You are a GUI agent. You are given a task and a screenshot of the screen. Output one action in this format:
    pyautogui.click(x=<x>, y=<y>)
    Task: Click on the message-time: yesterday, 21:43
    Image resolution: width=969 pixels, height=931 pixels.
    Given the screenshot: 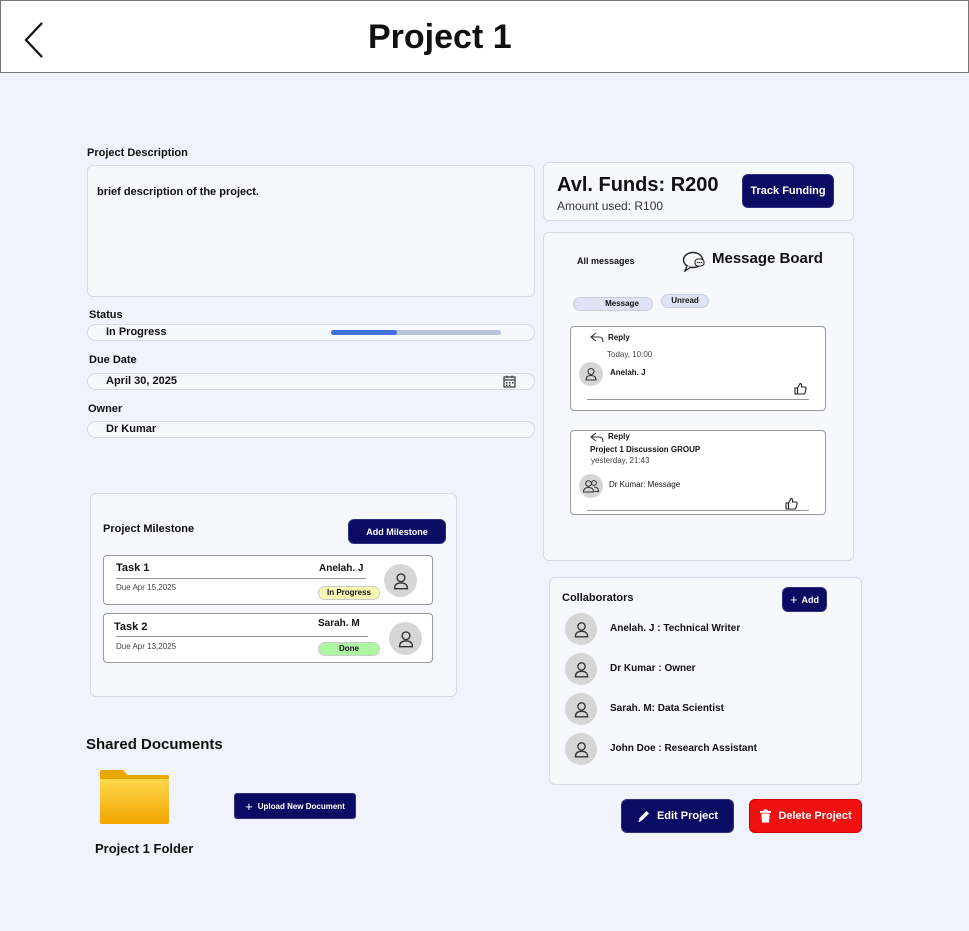 What is the action you would take?
    pyautogui.click(x=620, y=460)
    